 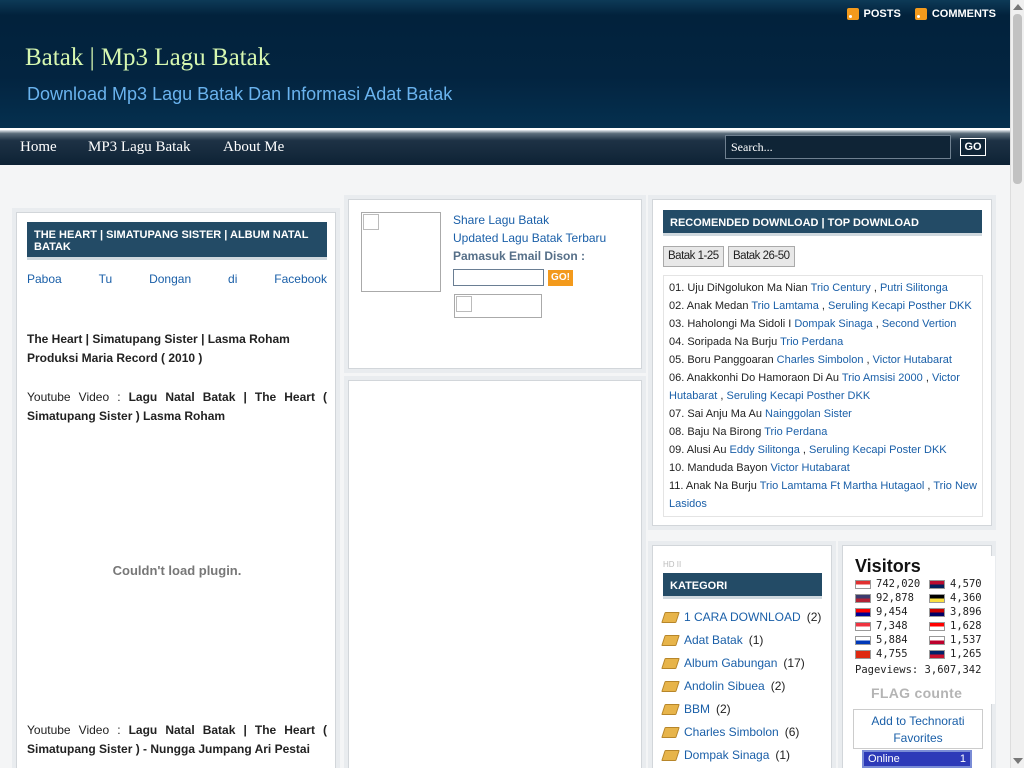 What do you see at coordinates (38, 147) in the screenshot?
I see `nav-item-home: Home` at bounding box center [38, 147].